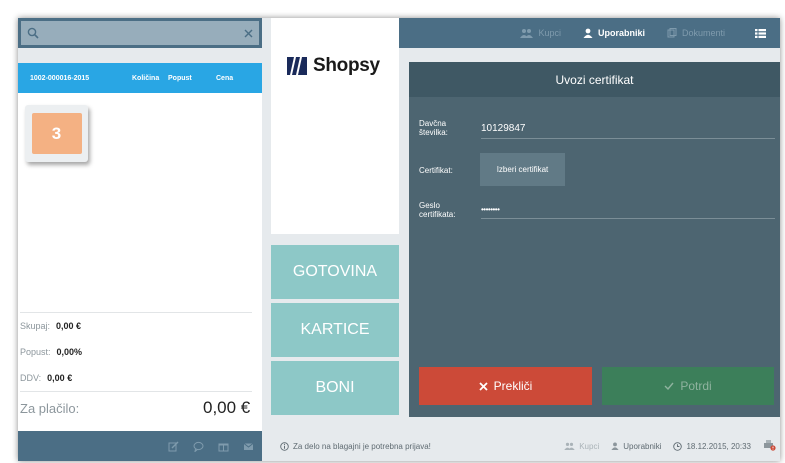  I want to click on cancel-button: Prekliči, so click(505, 386).